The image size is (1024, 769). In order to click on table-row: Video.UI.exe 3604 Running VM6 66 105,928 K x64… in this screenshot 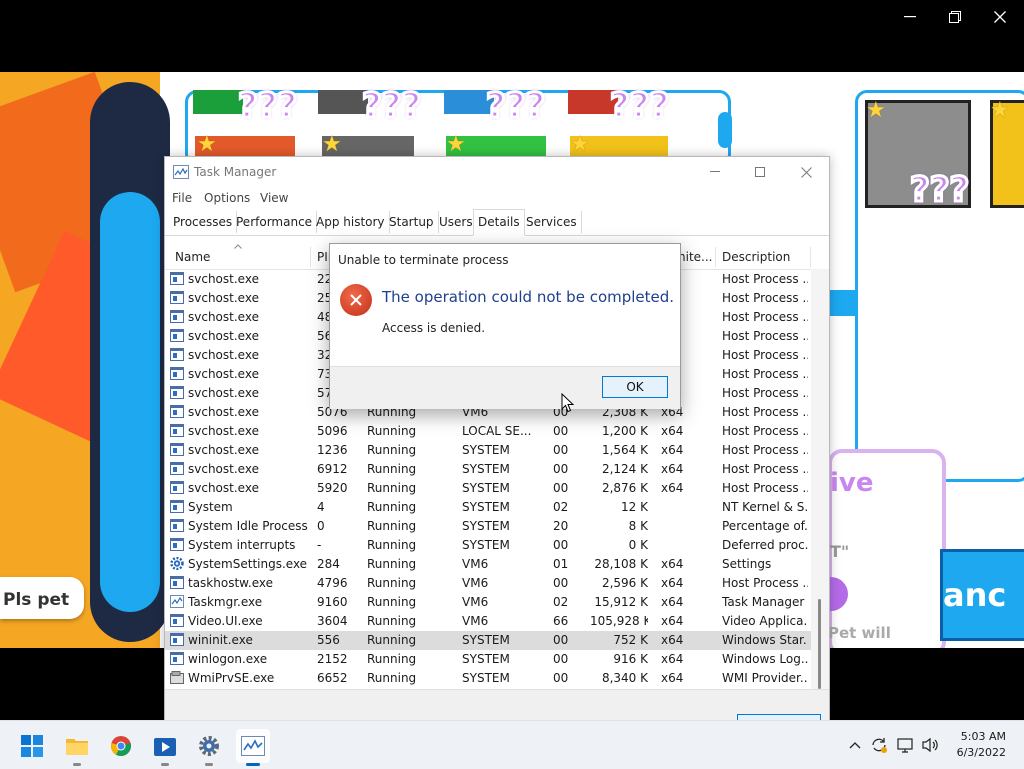, I will do `click(488, 621)`.